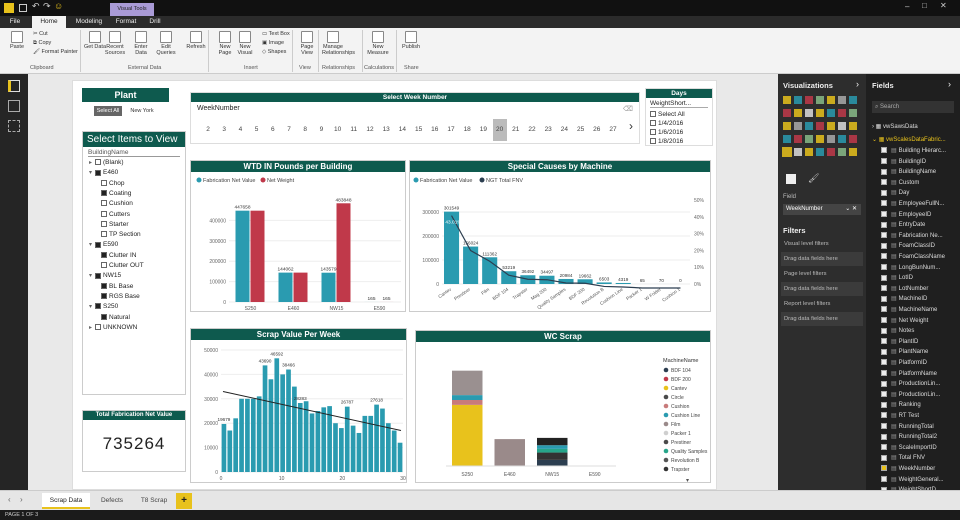 Image resolution: width=960 pixels, height=520 pixels. I want to click on week-number-13: 13, so click(386, 130).